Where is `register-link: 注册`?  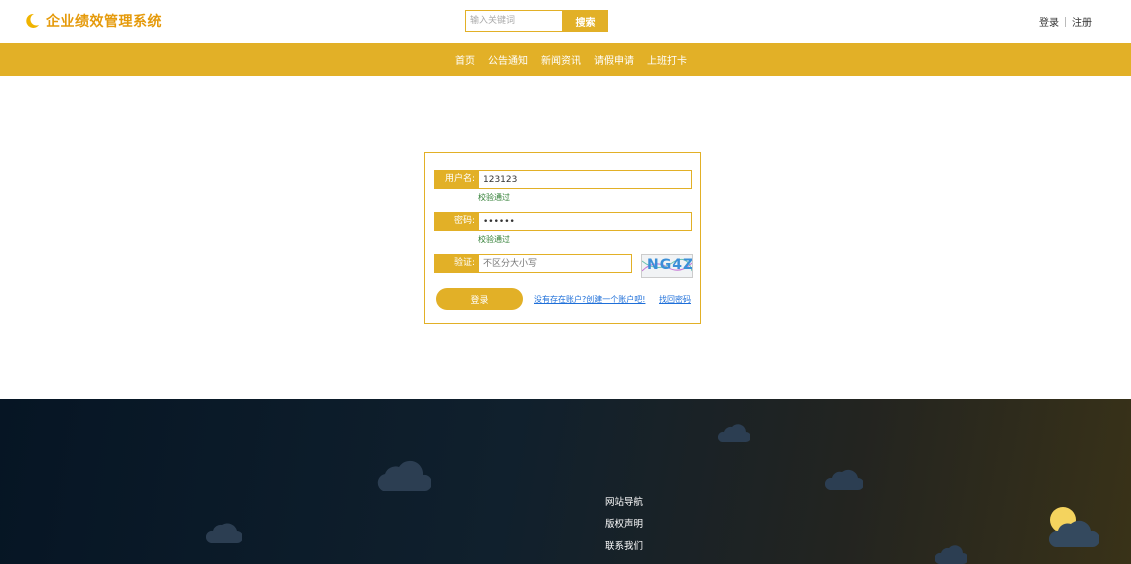 register-link: 注册 is located at coordinates (1082, 21).